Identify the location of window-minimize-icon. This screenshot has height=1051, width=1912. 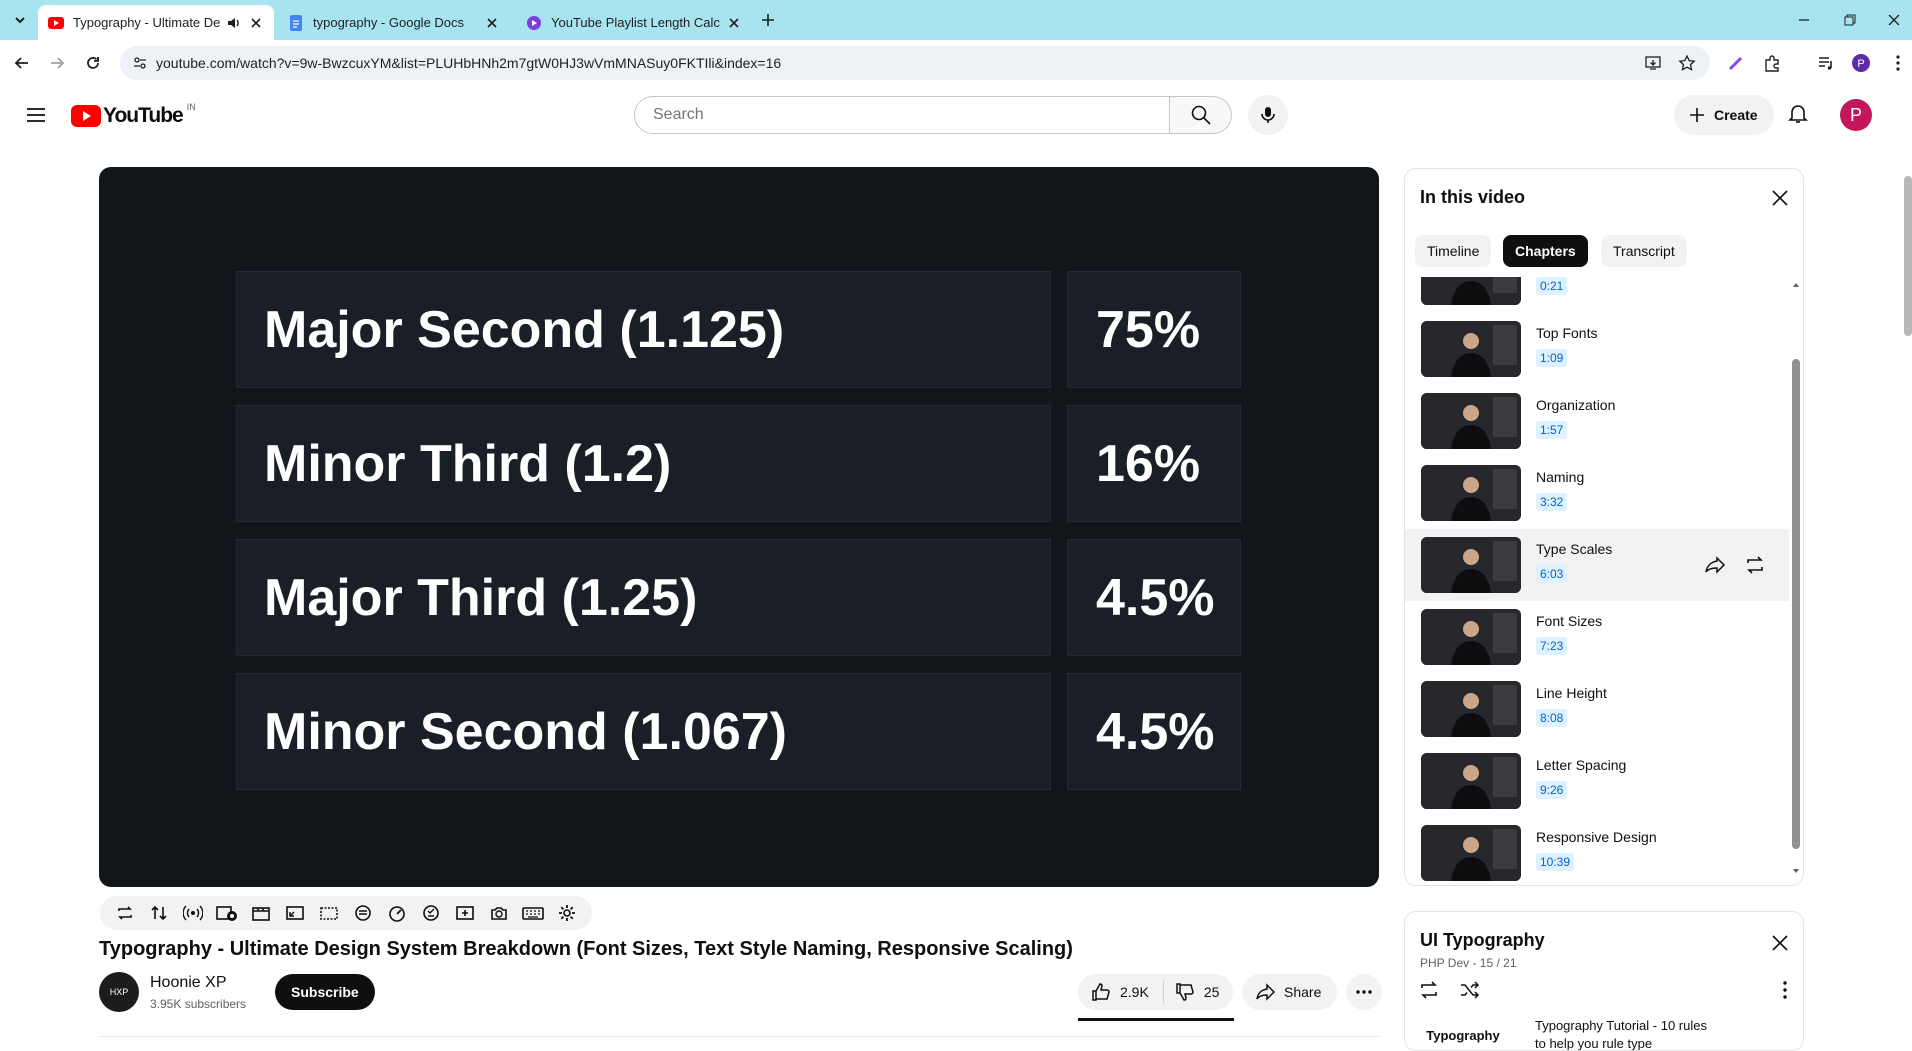
(1804, 20).